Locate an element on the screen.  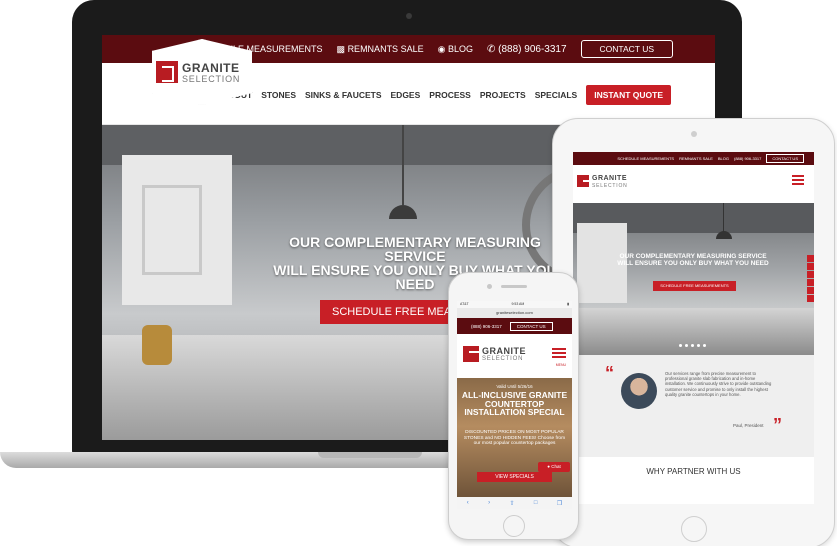
bookmarks-icon: □ is located at coordinates (536, 503).